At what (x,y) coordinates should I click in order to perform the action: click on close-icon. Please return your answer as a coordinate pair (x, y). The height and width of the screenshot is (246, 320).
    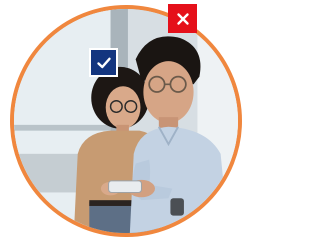
    Looking at the image, I should click on (183, 19).